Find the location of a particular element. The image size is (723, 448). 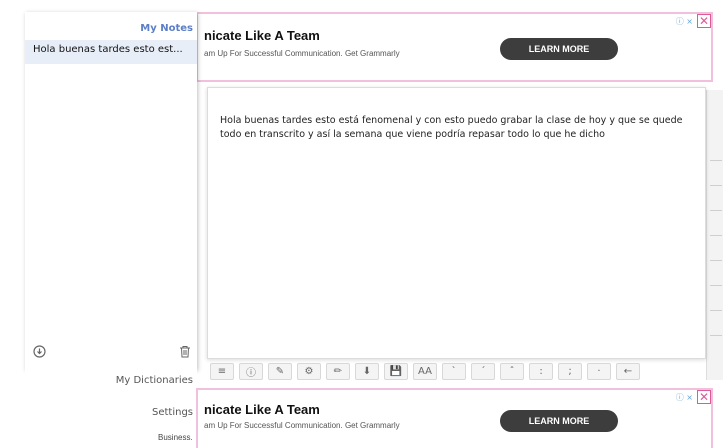

download-icon is located at coordinates (39, 353).